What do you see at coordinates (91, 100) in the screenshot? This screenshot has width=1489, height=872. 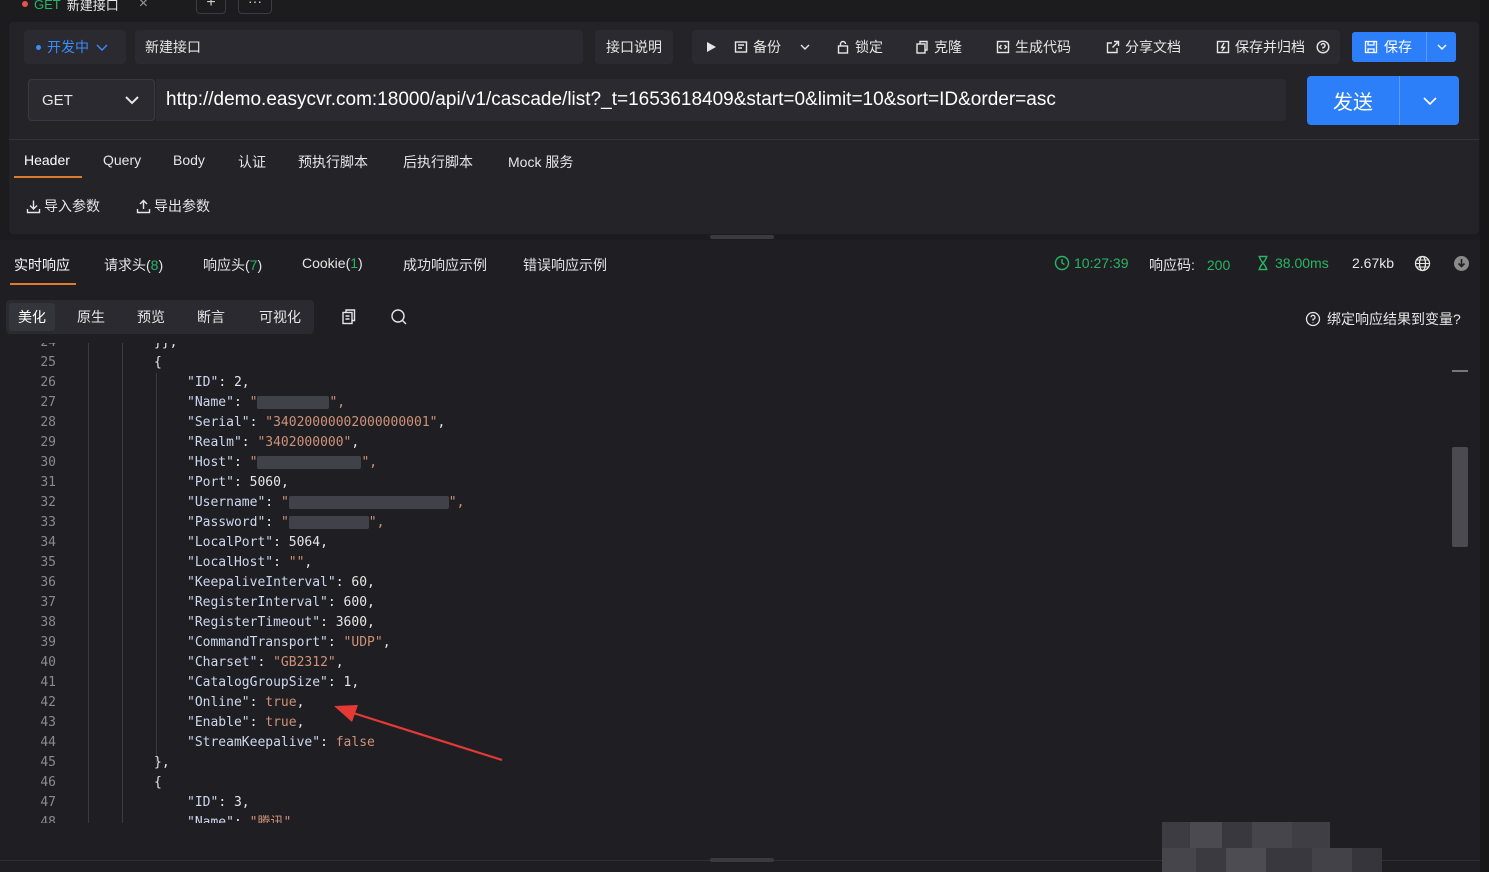 I see `method-dropdown: GET` at bounding box center [91, 100].